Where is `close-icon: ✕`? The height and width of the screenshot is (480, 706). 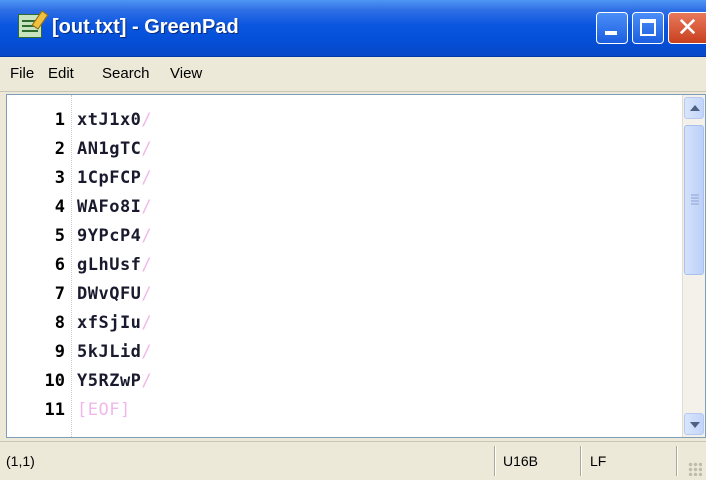
close-icon: ✕ is located at coordinates (687, 28).